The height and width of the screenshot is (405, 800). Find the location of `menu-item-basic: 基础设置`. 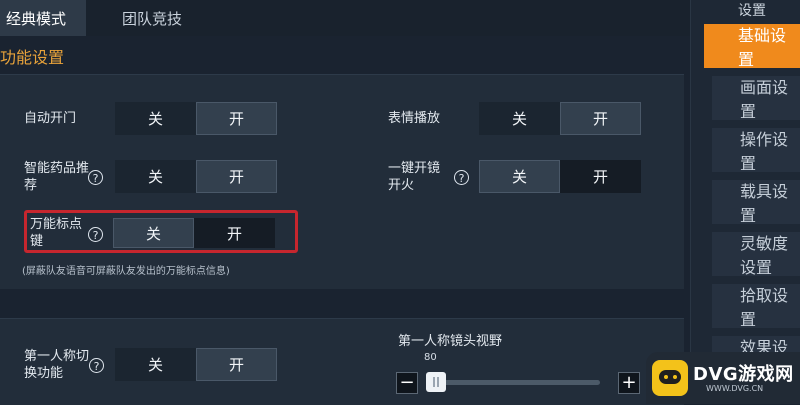

menu-item-basic: 基础设置 is located at coordinates (752, 46).